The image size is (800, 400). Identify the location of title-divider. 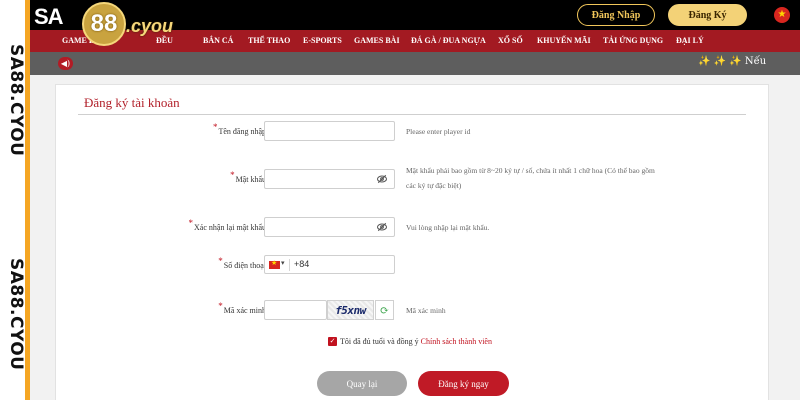
(412, 114).